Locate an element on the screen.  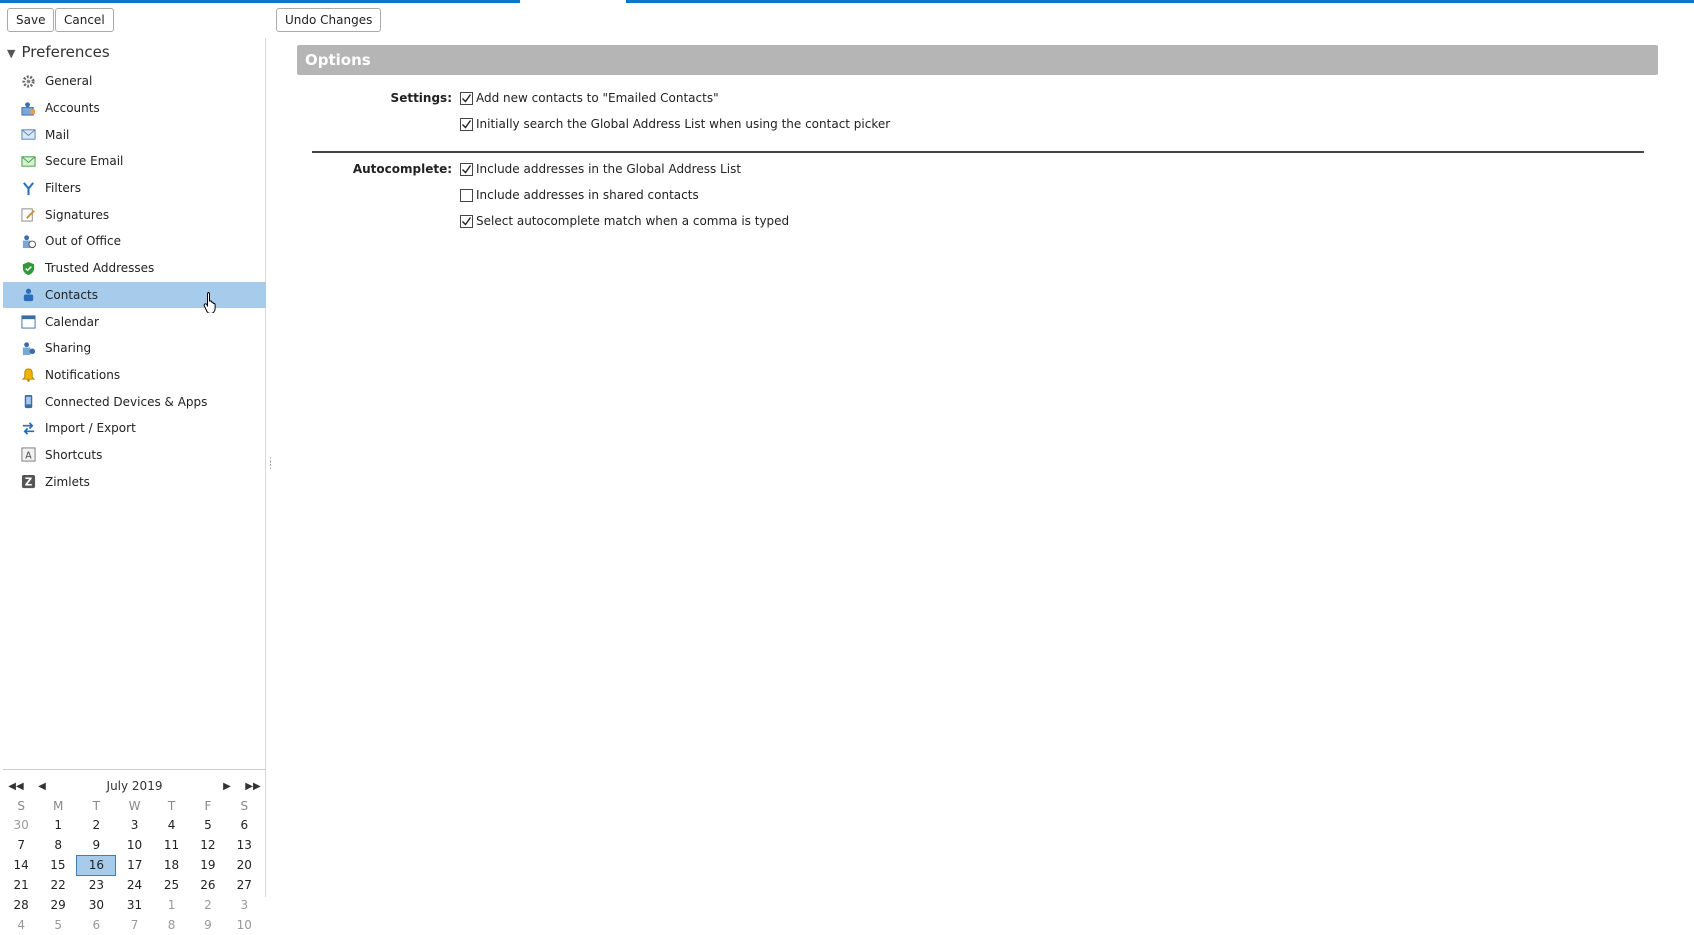
sidebar-item-label: Shortcuts is located at coordinates (74, 454).